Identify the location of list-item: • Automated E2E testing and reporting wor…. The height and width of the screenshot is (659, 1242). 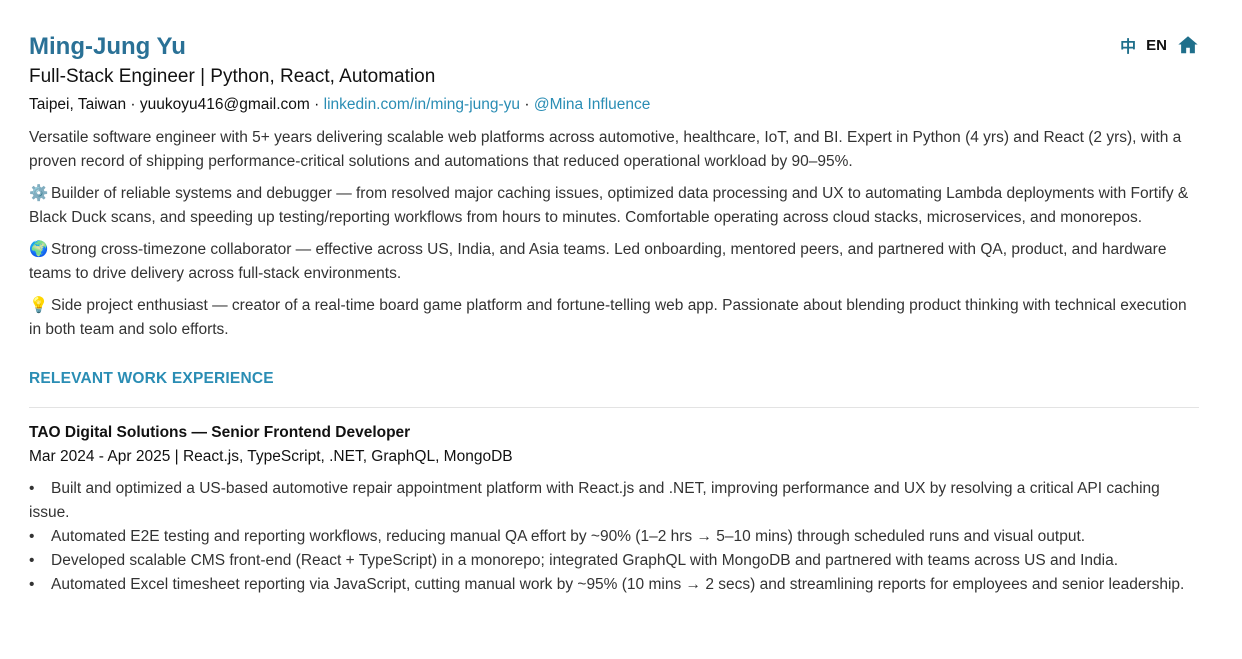
(614, 537).